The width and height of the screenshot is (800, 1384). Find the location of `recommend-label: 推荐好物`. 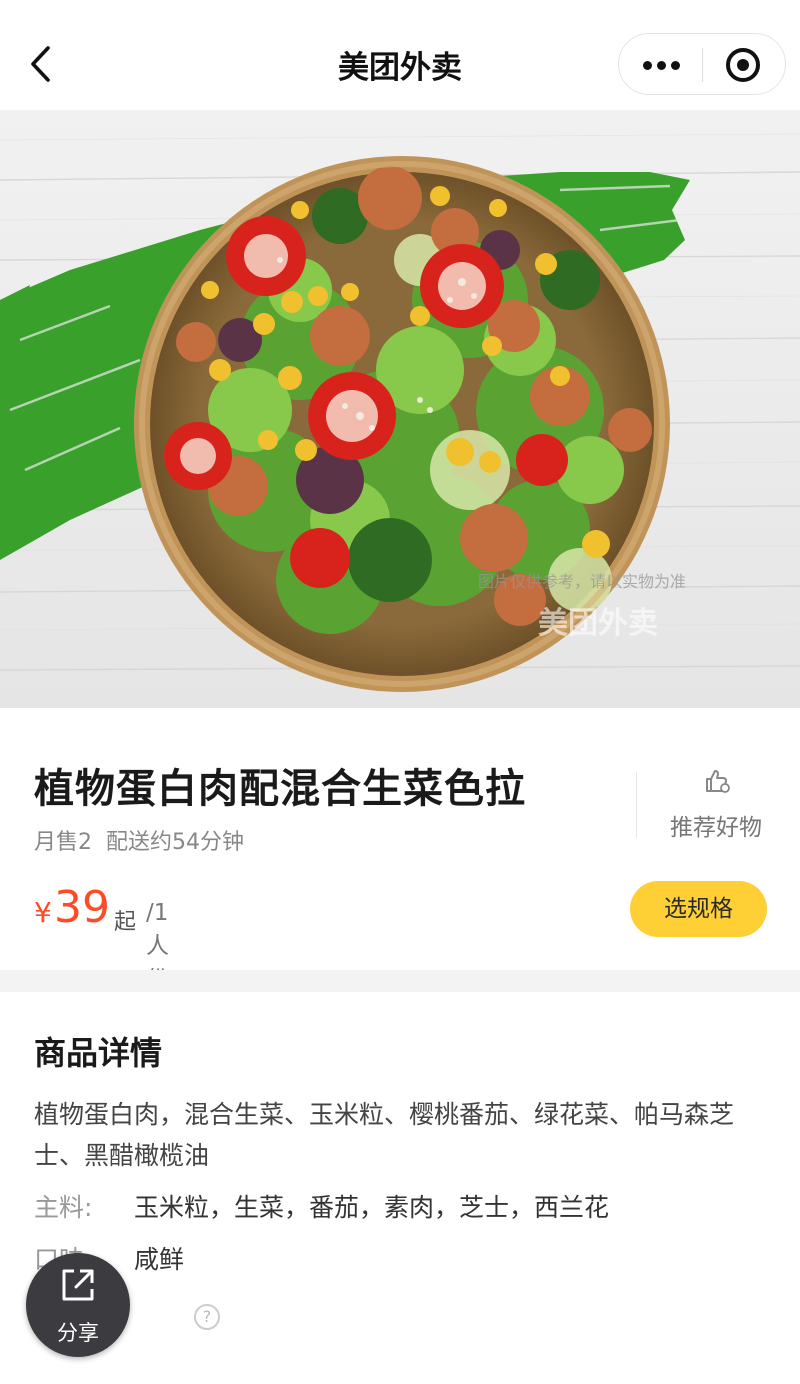

recommend-label: 推荐好物 is located at coordinates (716, 828).